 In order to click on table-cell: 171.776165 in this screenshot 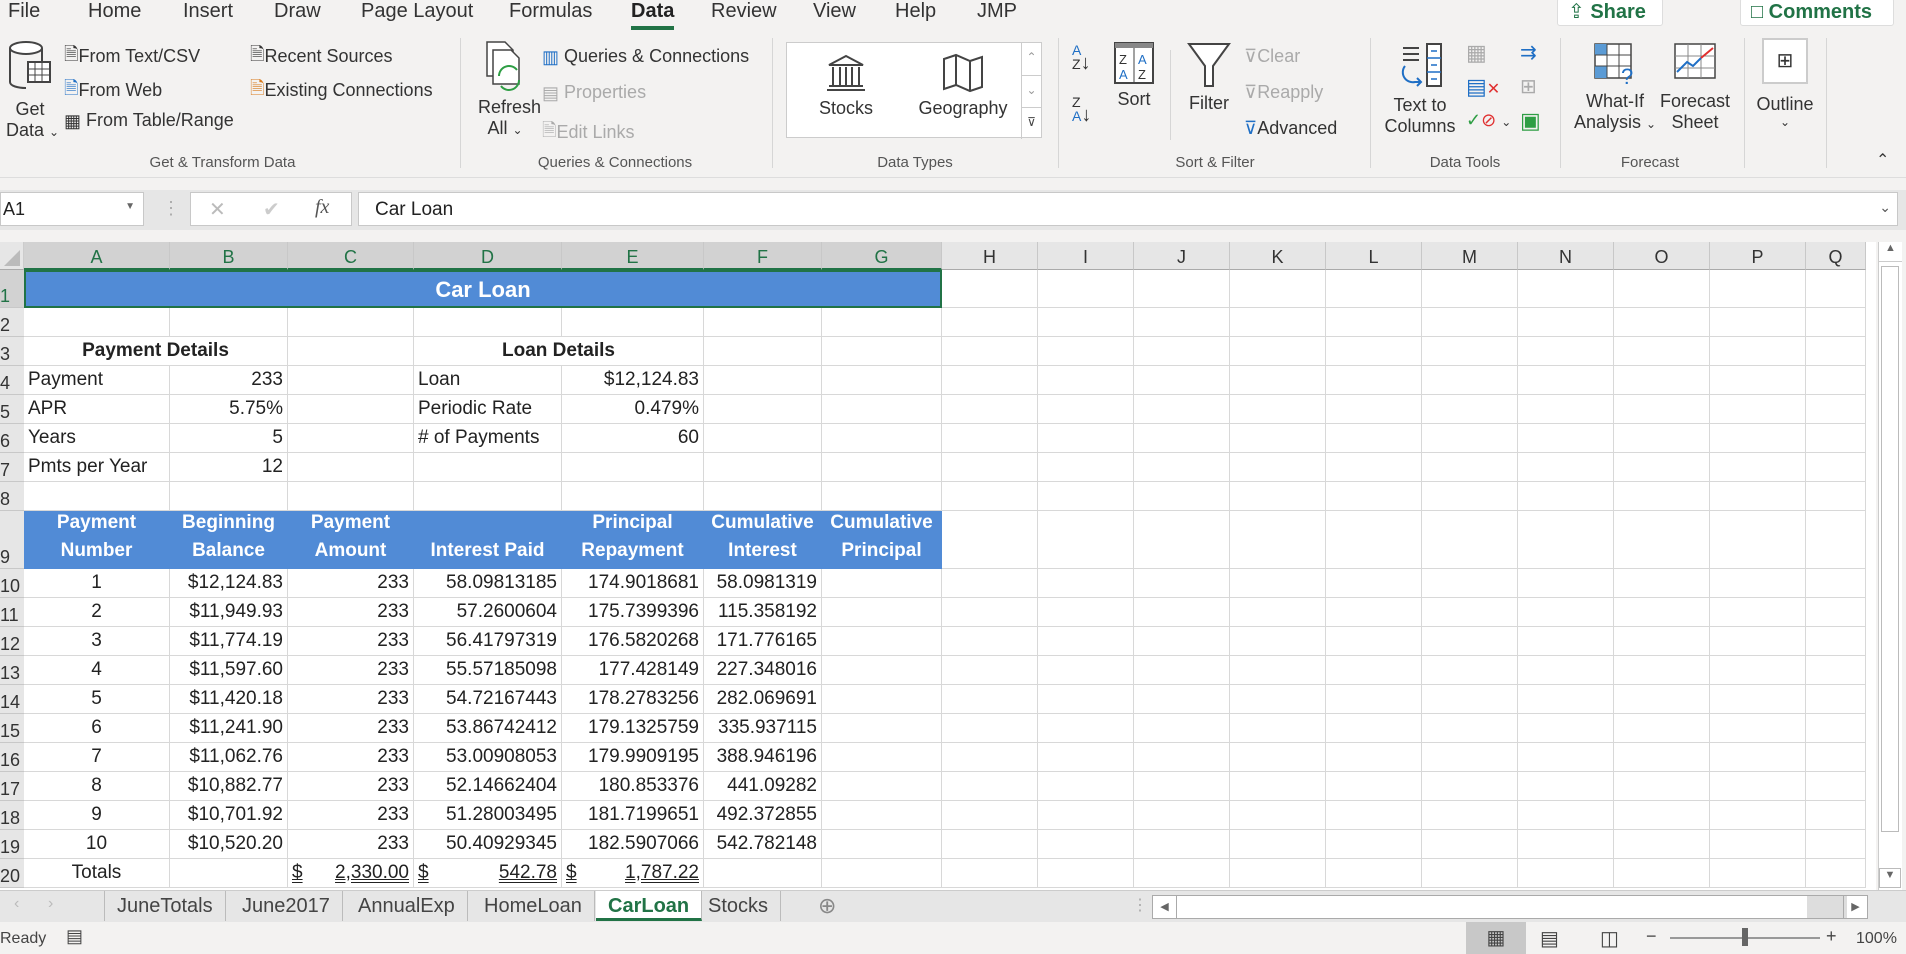, I will do `click(763, 641)`.